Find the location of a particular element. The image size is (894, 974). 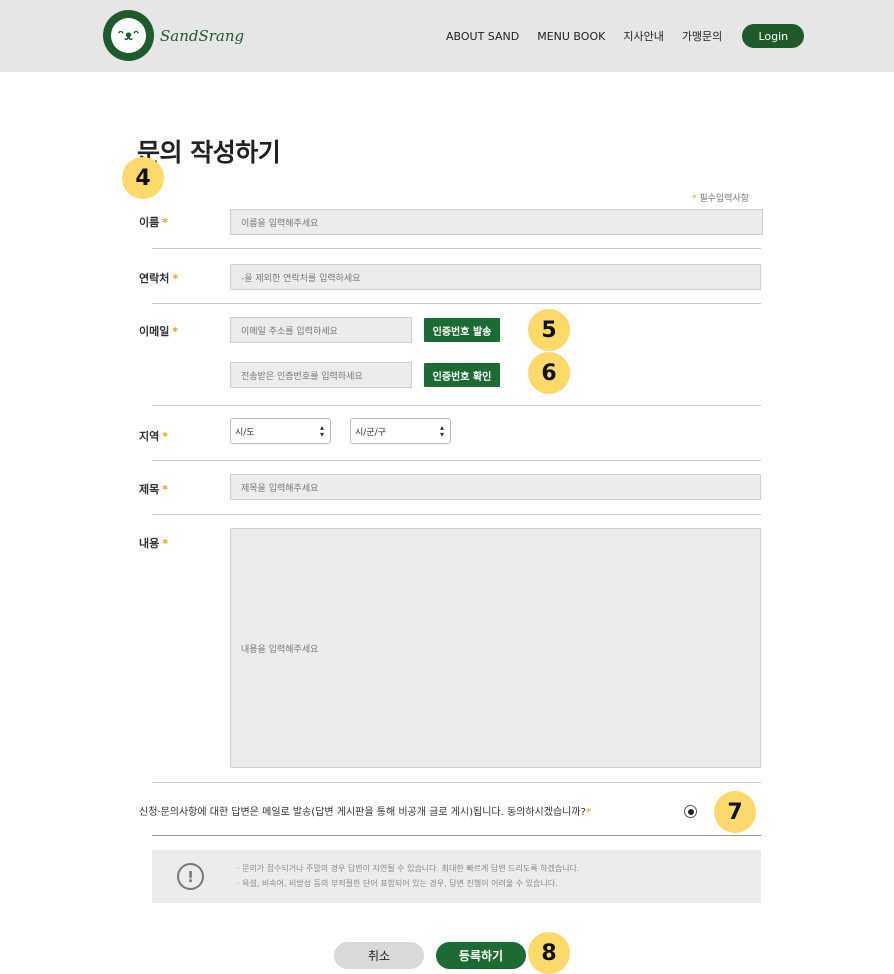

city-select: 시/도 ▴ ▾ is located at coordinates (280, 431).